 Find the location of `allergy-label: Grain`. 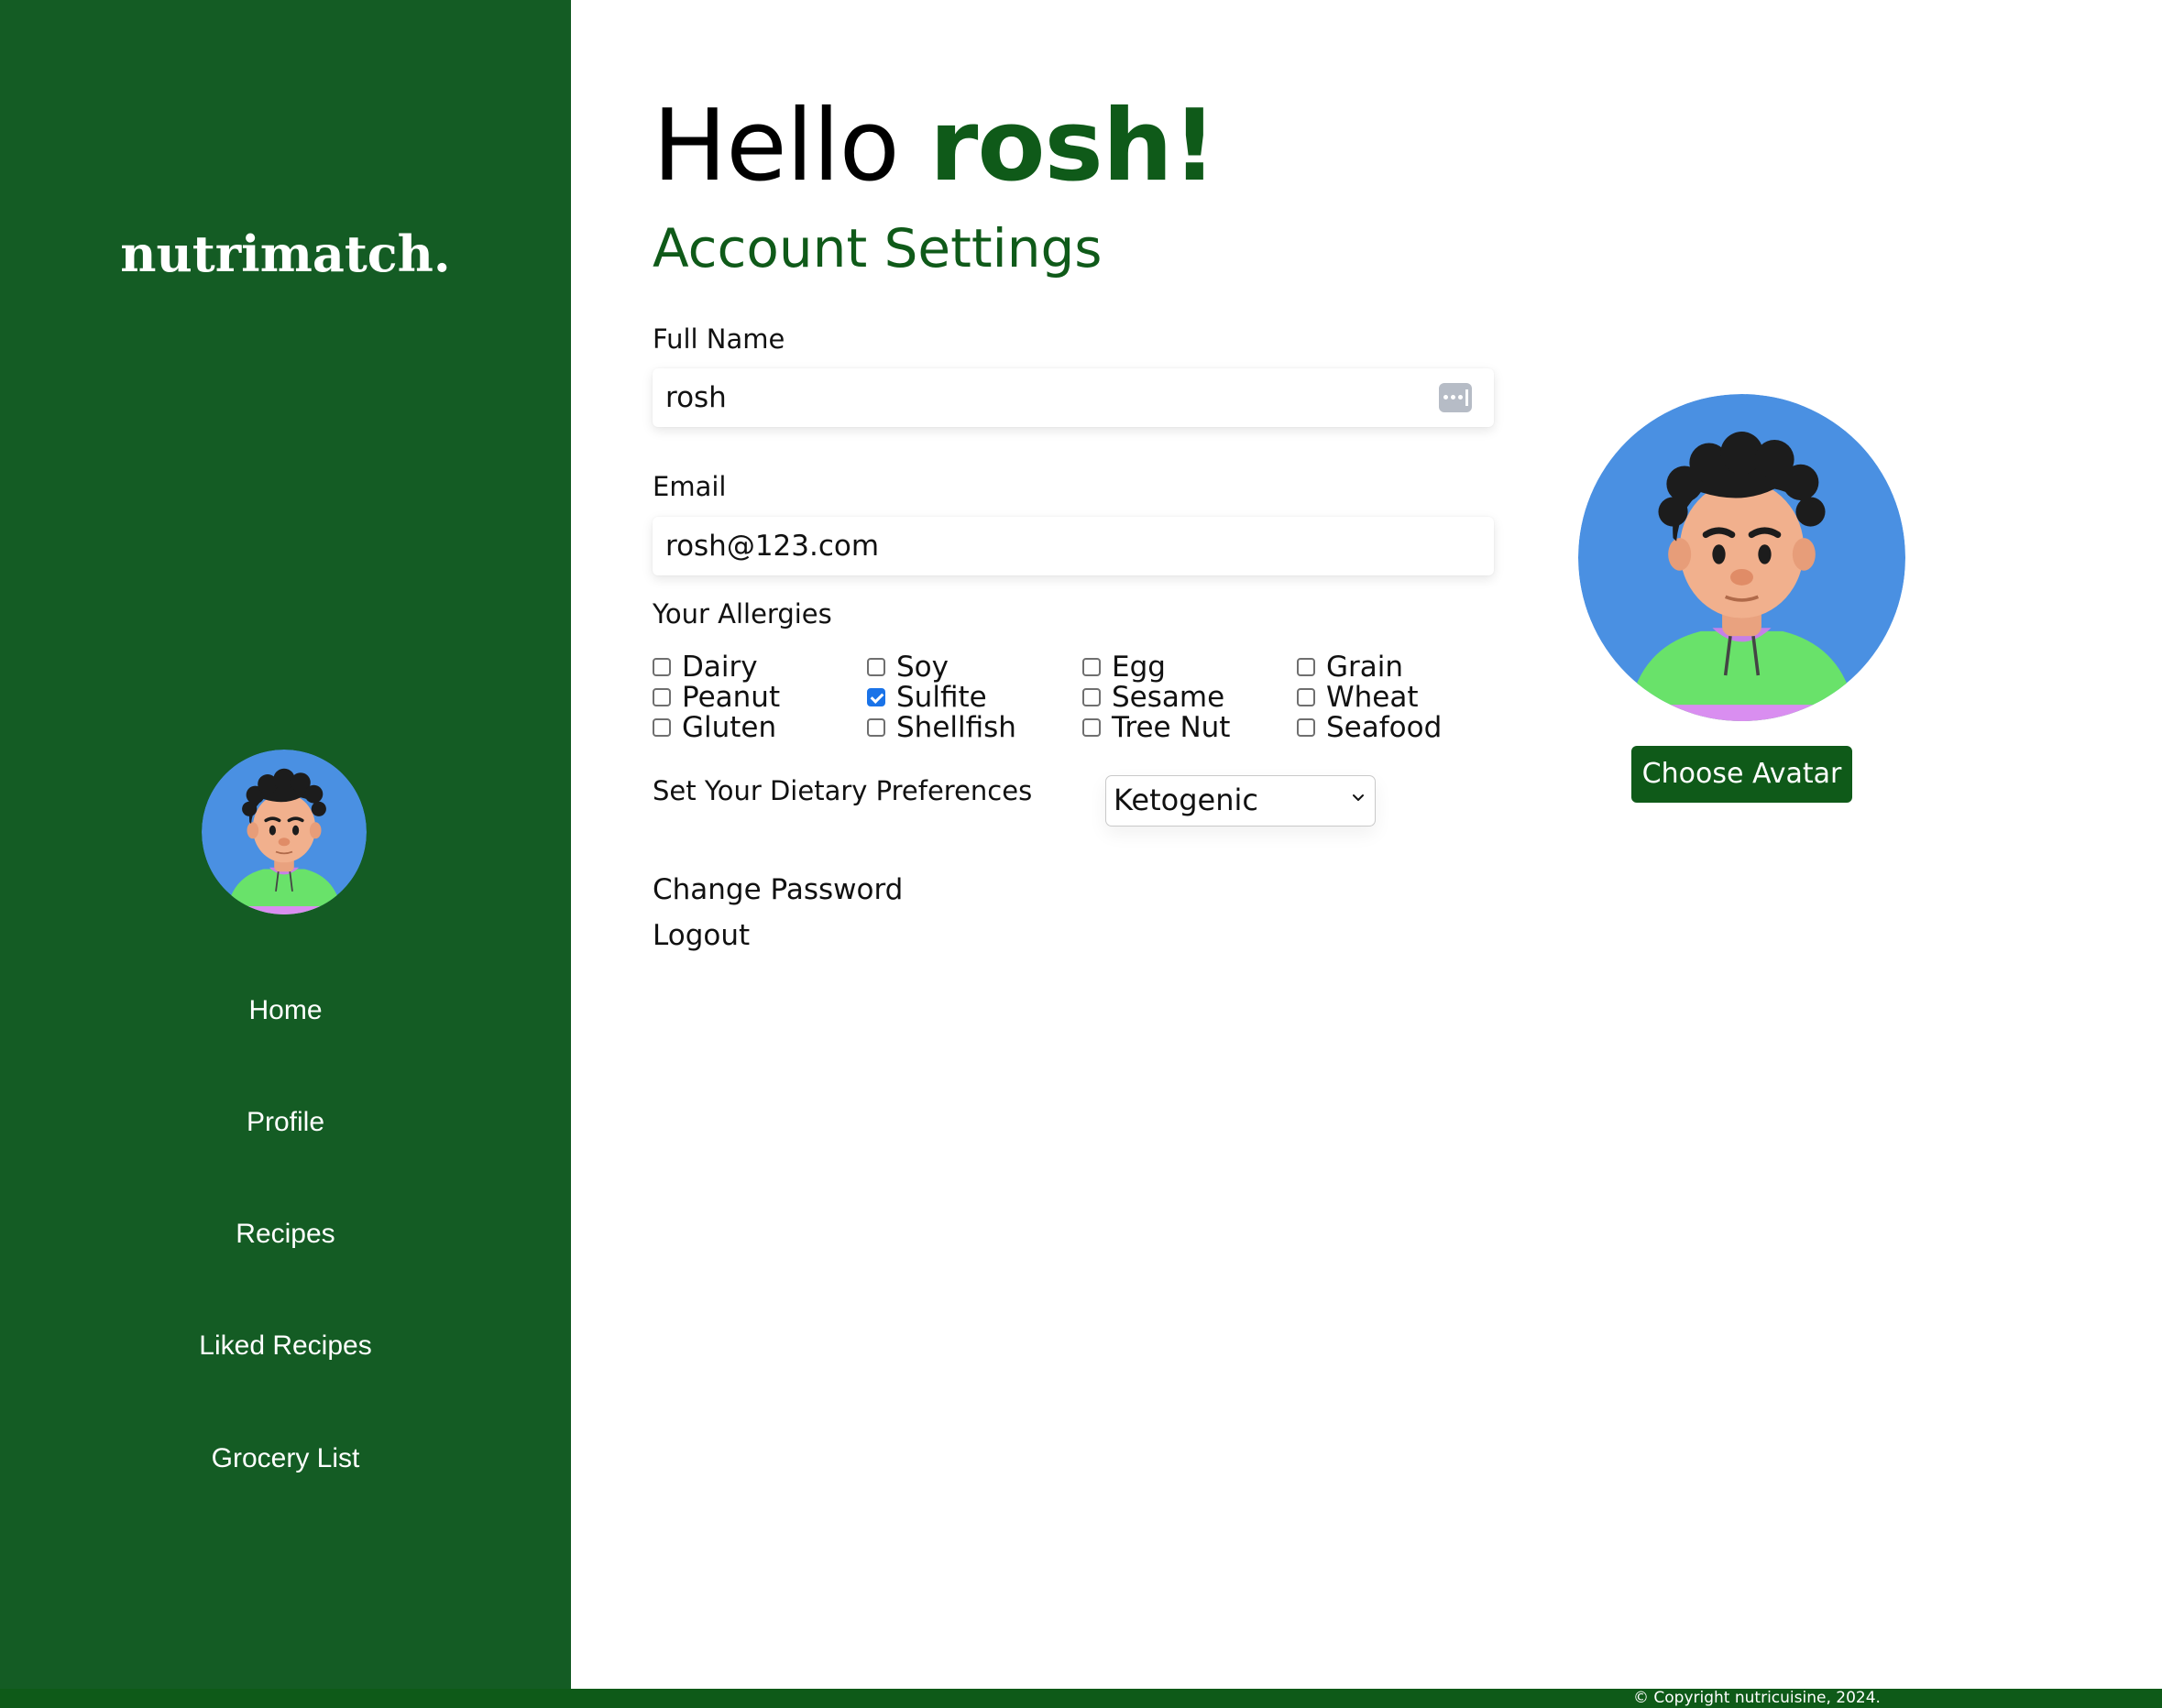

allergy-label: Grain is located at coordinates (1365, 667).